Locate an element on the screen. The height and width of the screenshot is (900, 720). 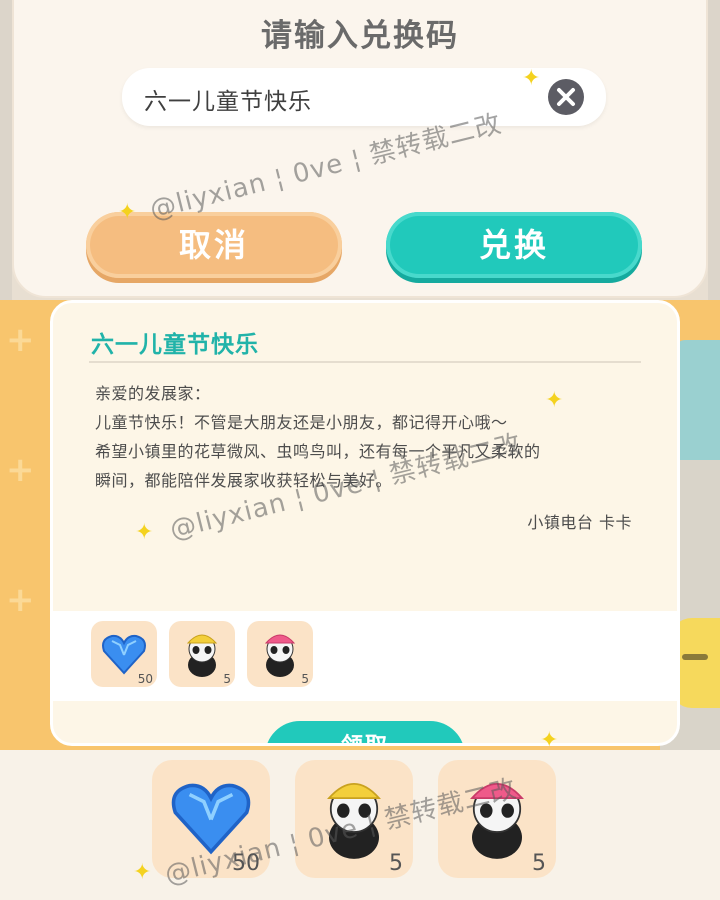
mail-greeting: 亲爱的发展家： is located at coordinates (153, 393).